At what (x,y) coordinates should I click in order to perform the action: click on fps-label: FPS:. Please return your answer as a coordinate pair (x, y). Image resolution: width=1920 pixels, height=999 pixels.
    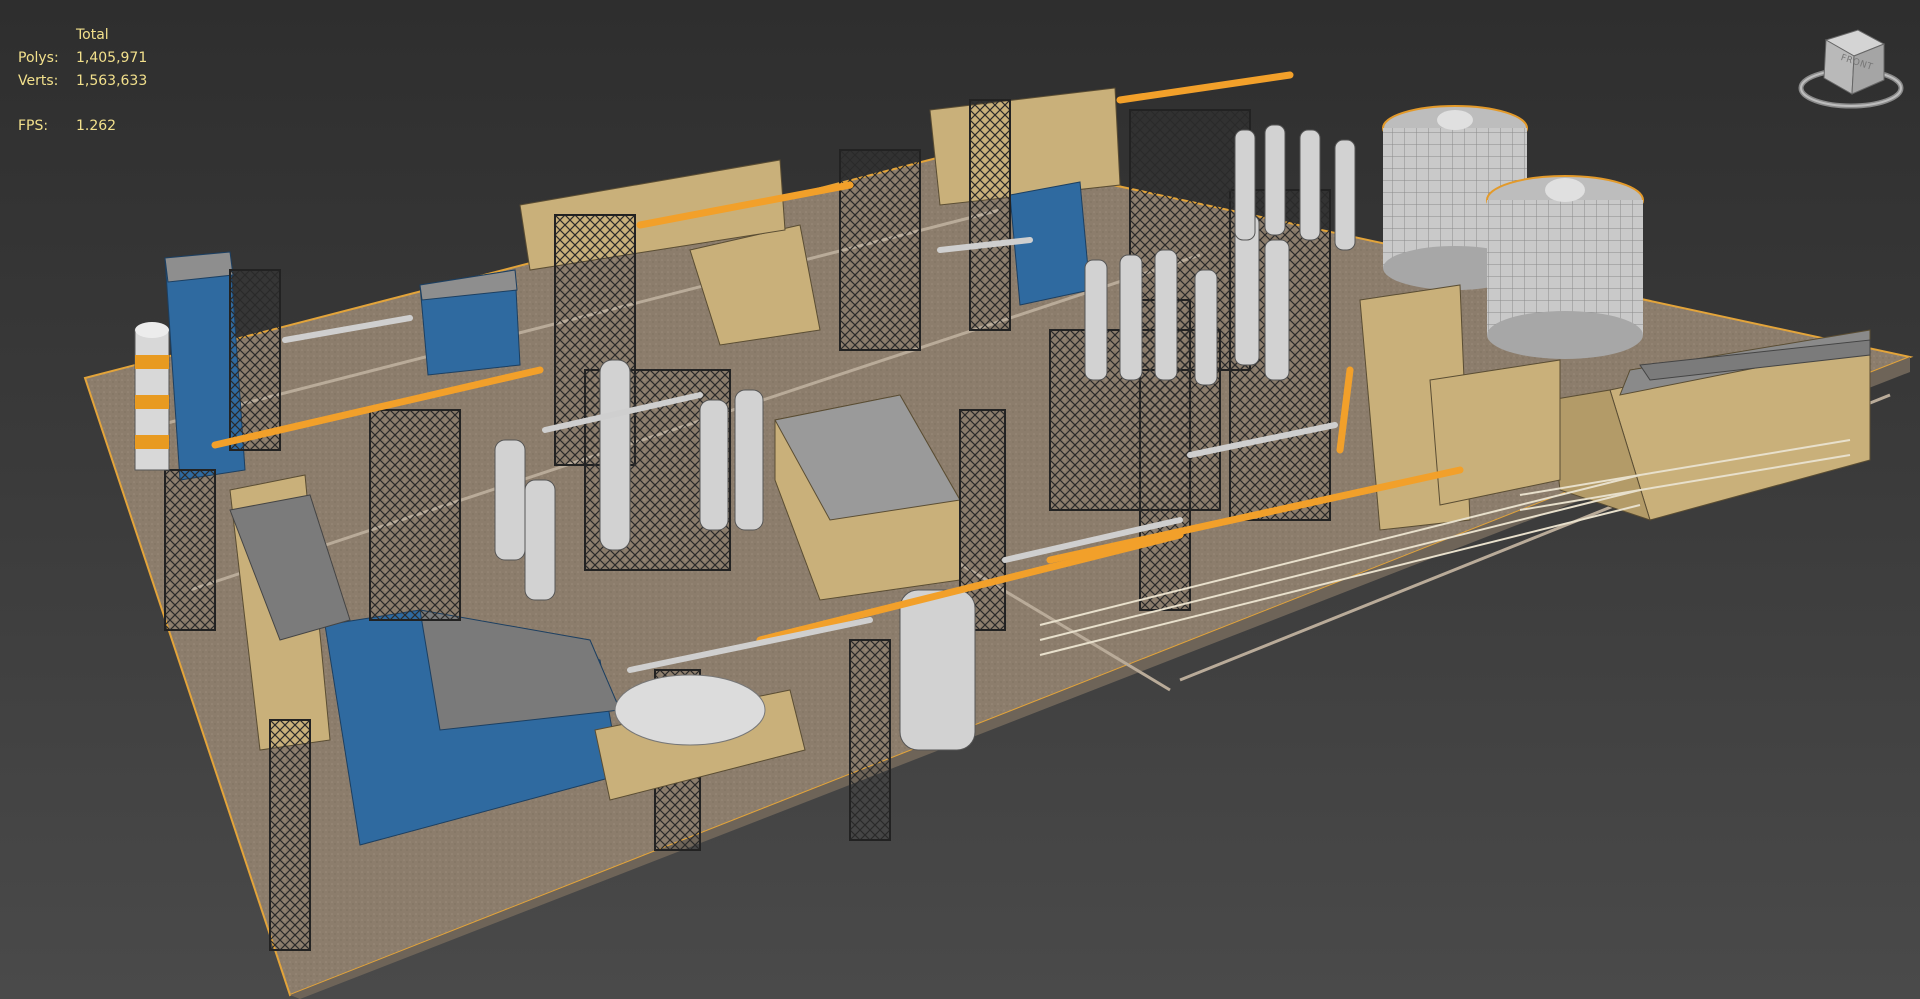
    Looking at the image, I should click on (33, 126).